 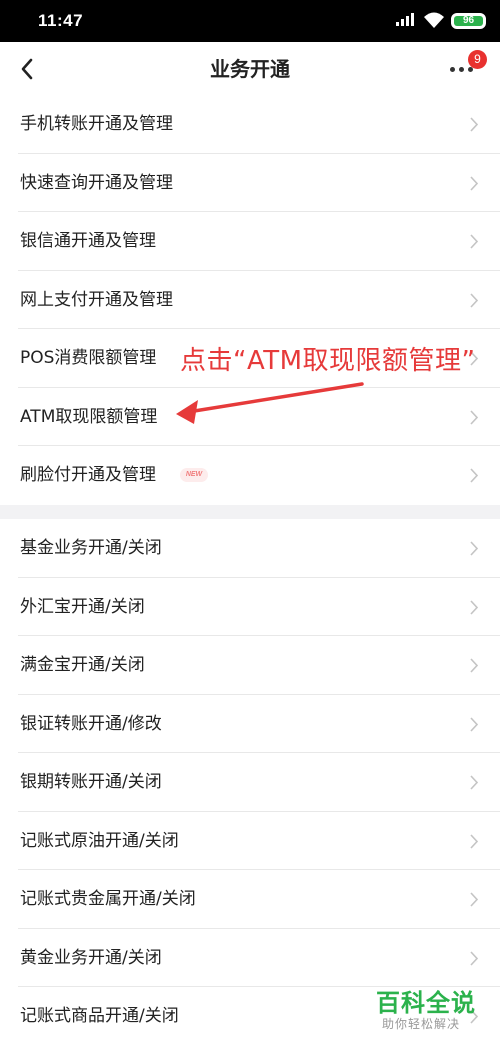 What do you see at coordinates (270, 403) in the screenshot?
I see `annotation-arrow-icon` at bounding box center [270, 403].